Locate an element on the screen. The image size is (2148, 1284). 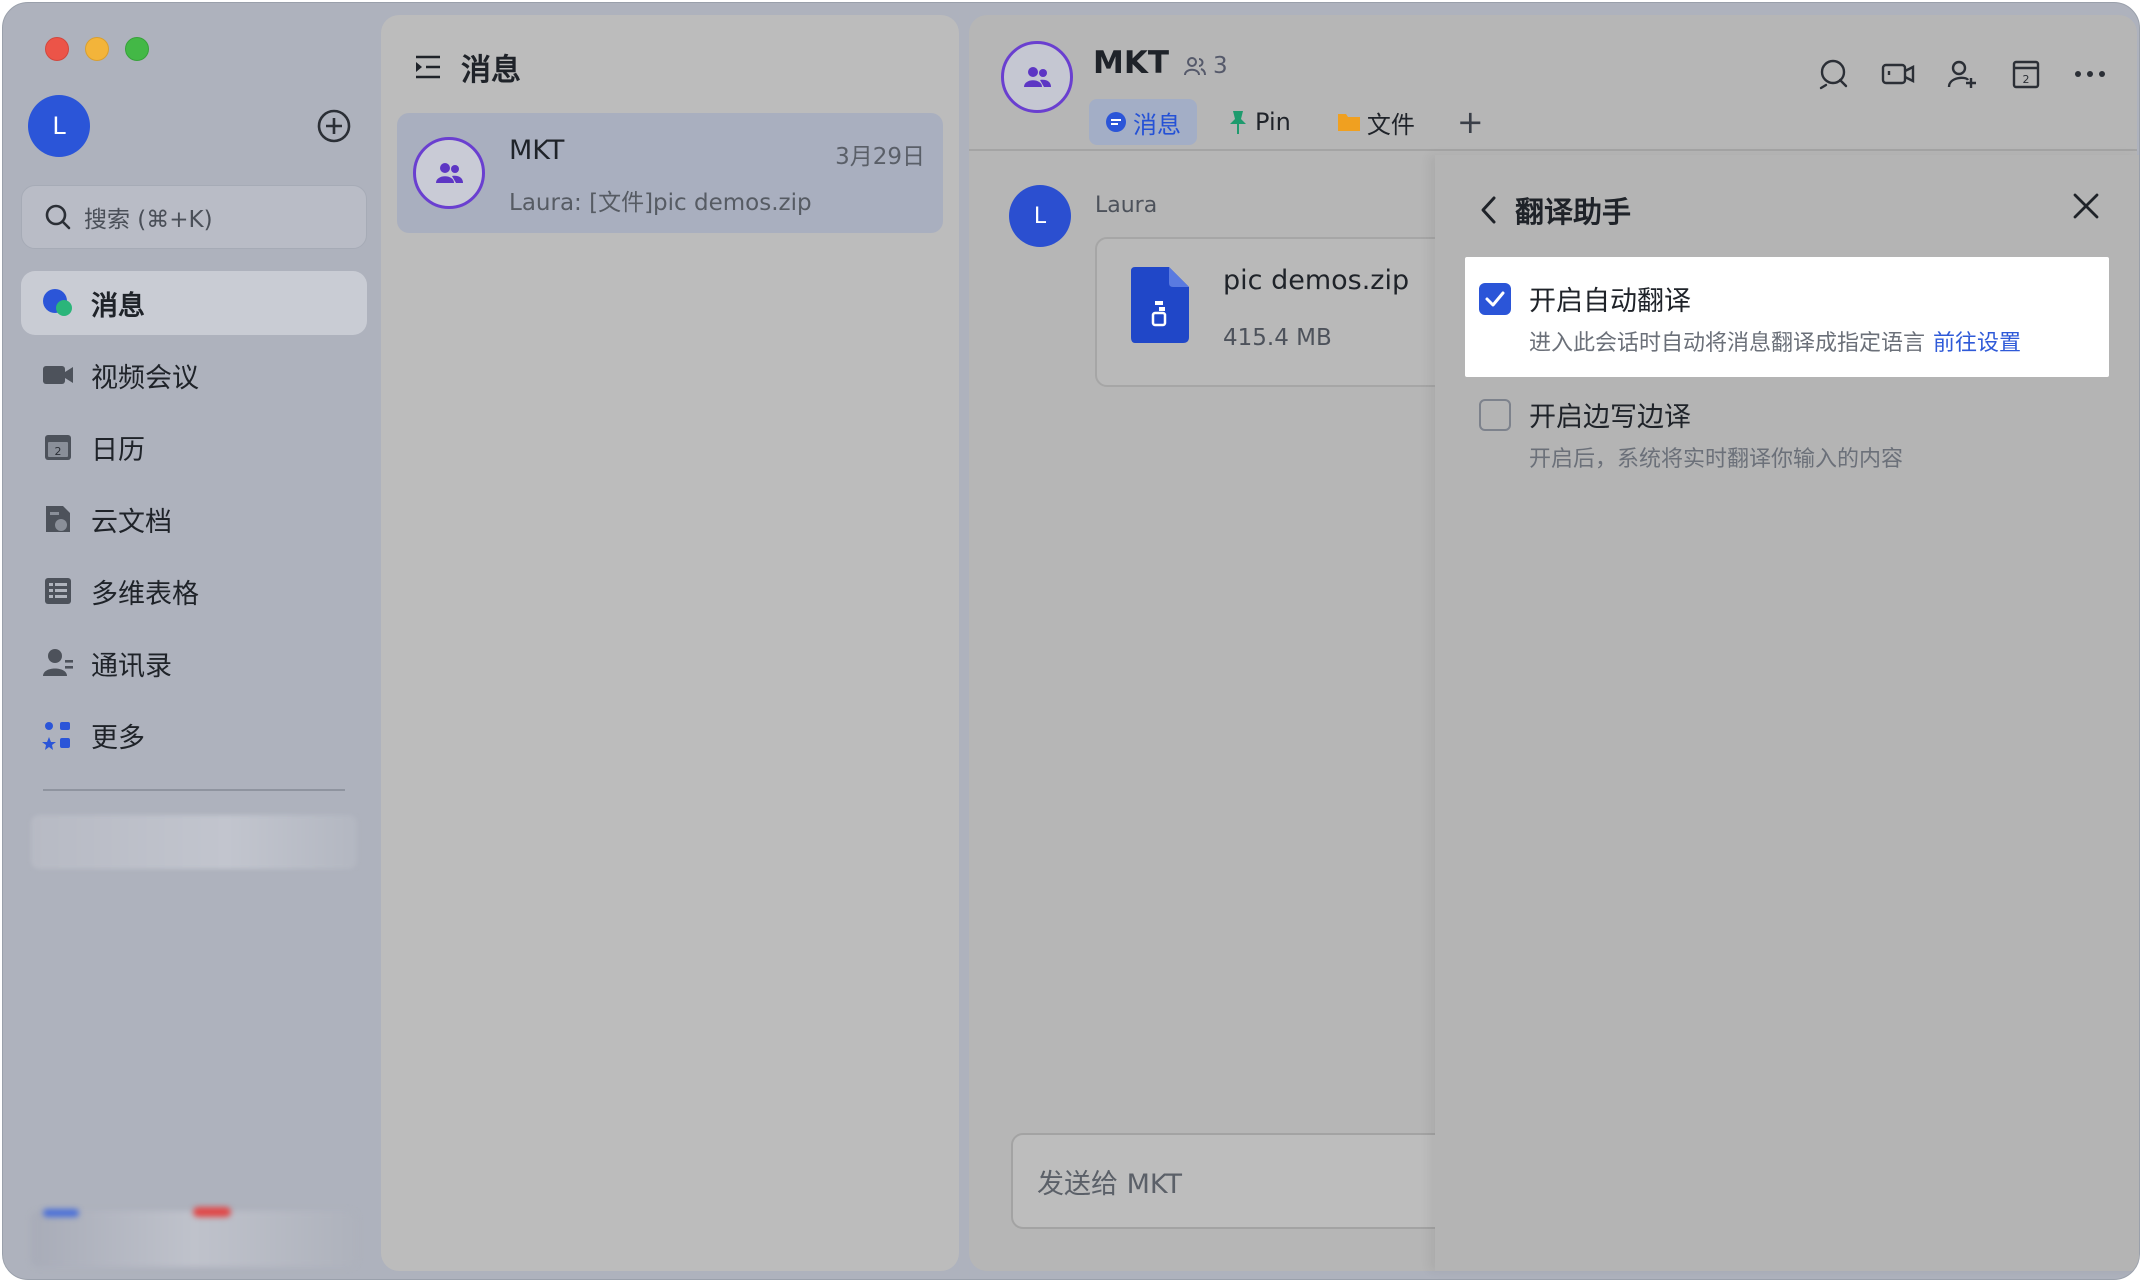
chat-name: MKT is located at coordinates (537, 150).